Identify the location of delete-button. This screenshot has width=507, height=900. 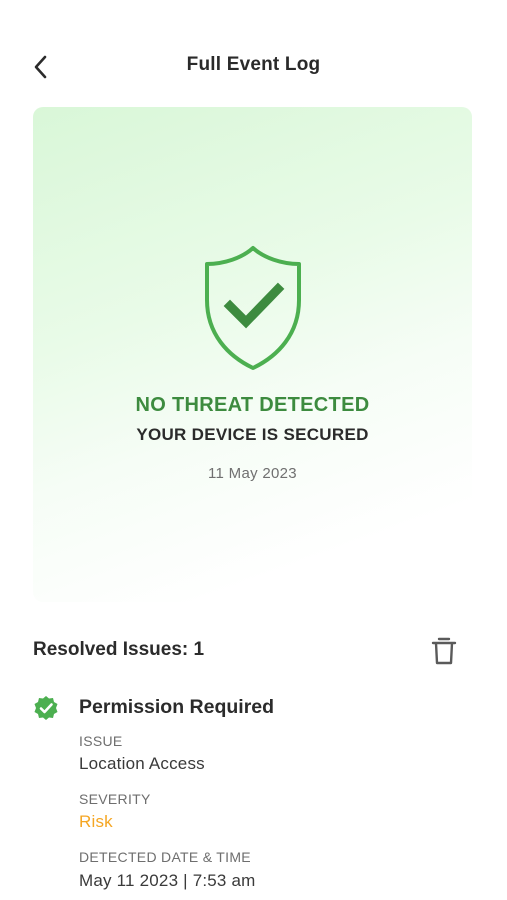
(444, 651).